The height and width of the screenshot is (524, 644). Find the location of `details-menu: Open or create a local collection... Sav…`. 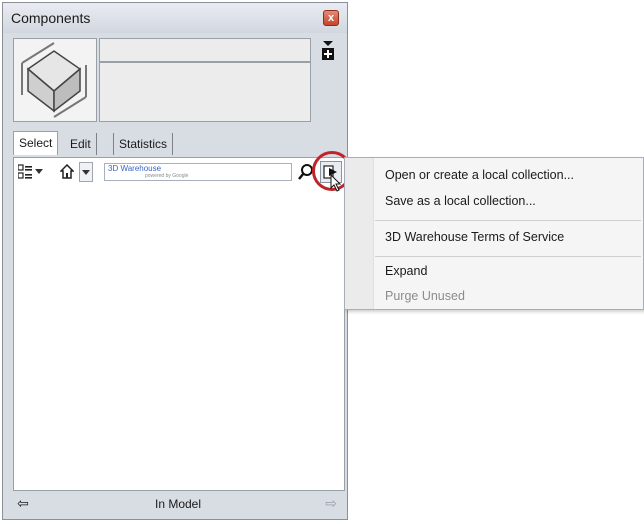

details-menu: Open or create a local collection... Sav… is located at coordinates (494, 233).